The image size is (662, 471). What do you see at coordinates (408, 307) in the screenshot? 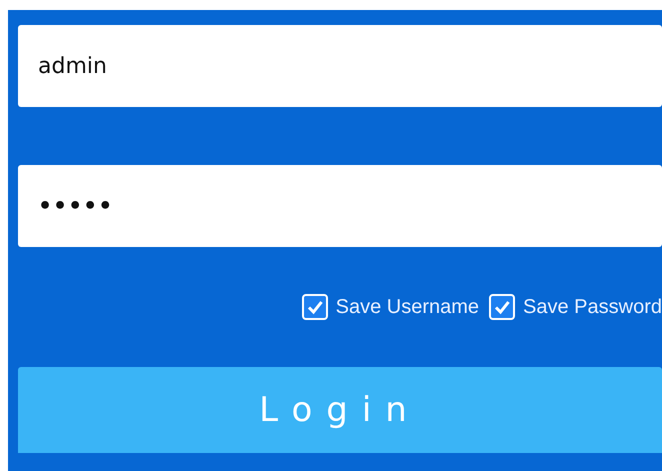
I see `checkbox-label: Save Username` at bounding box center [408, 307].